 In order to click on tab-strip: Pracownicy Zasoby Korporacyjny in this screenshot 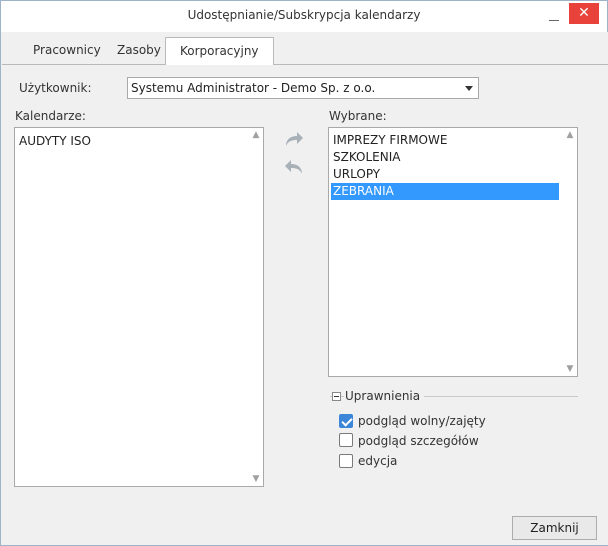, I will do `click(305, 49)`.